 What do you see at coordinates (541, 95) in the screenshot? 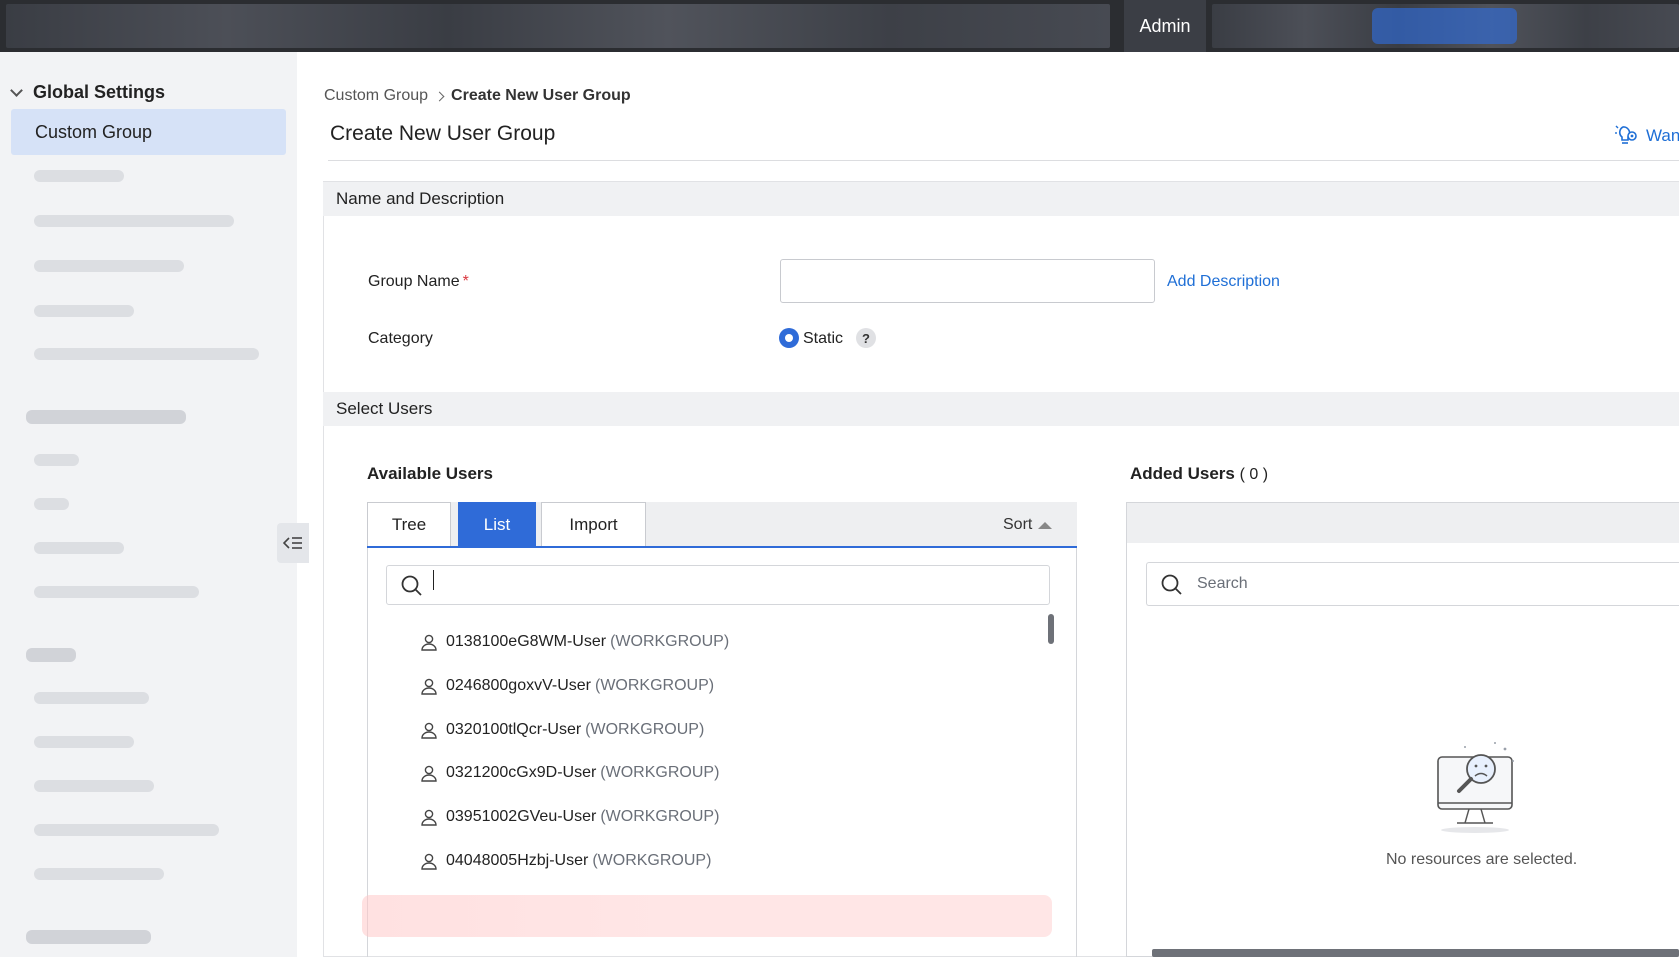
I see `breadcrumb-current: Create New User Group` at bounding box center [541, 95].